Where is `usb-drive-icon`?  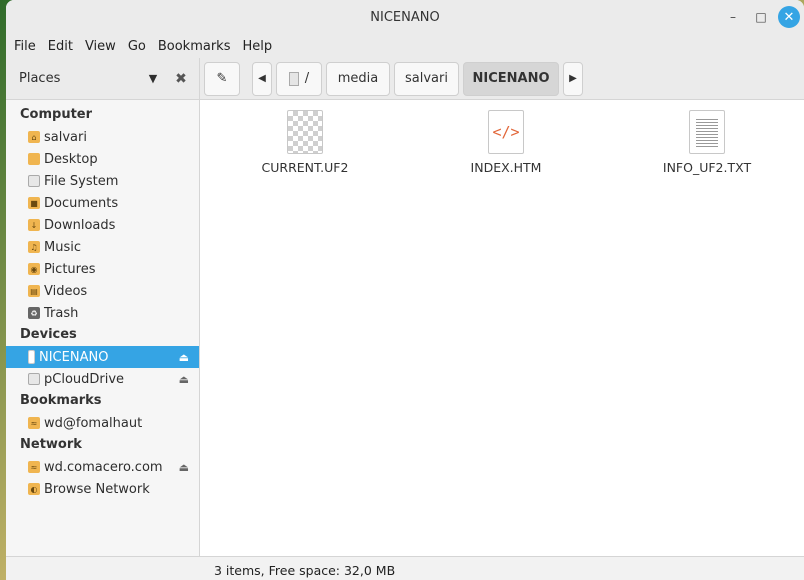
usb-drive-icon is located at coordinates (31, 357).